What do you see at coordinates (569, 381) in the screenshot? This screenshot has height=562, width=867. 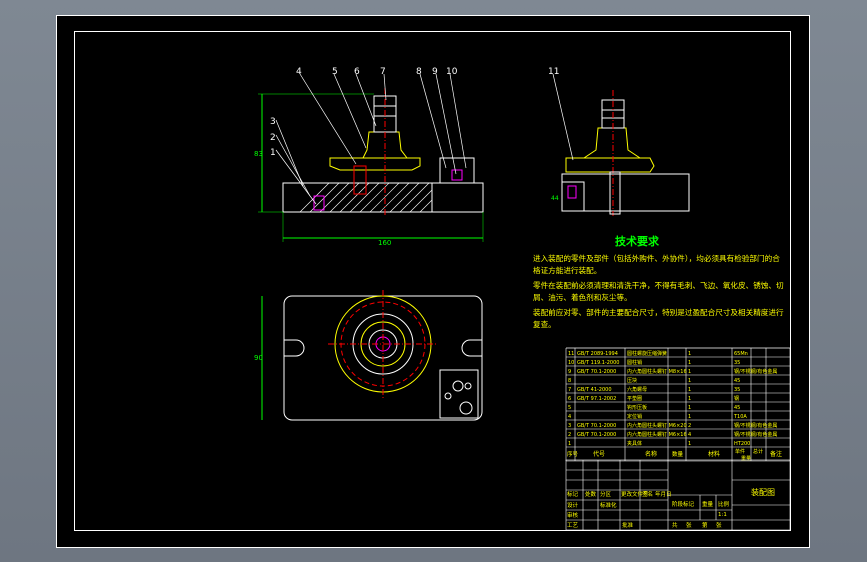 I see `bom-row-no: 8` at bounding box center [569, 381].